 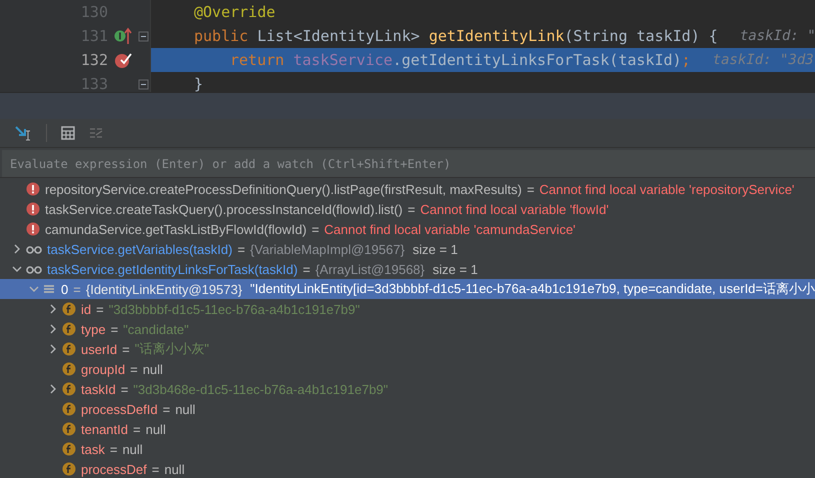 I want to click on tree-row: taskService.getVariables(taskId) = {VariableMapImpl@19567} size = 1, so click(x=407, y=249).